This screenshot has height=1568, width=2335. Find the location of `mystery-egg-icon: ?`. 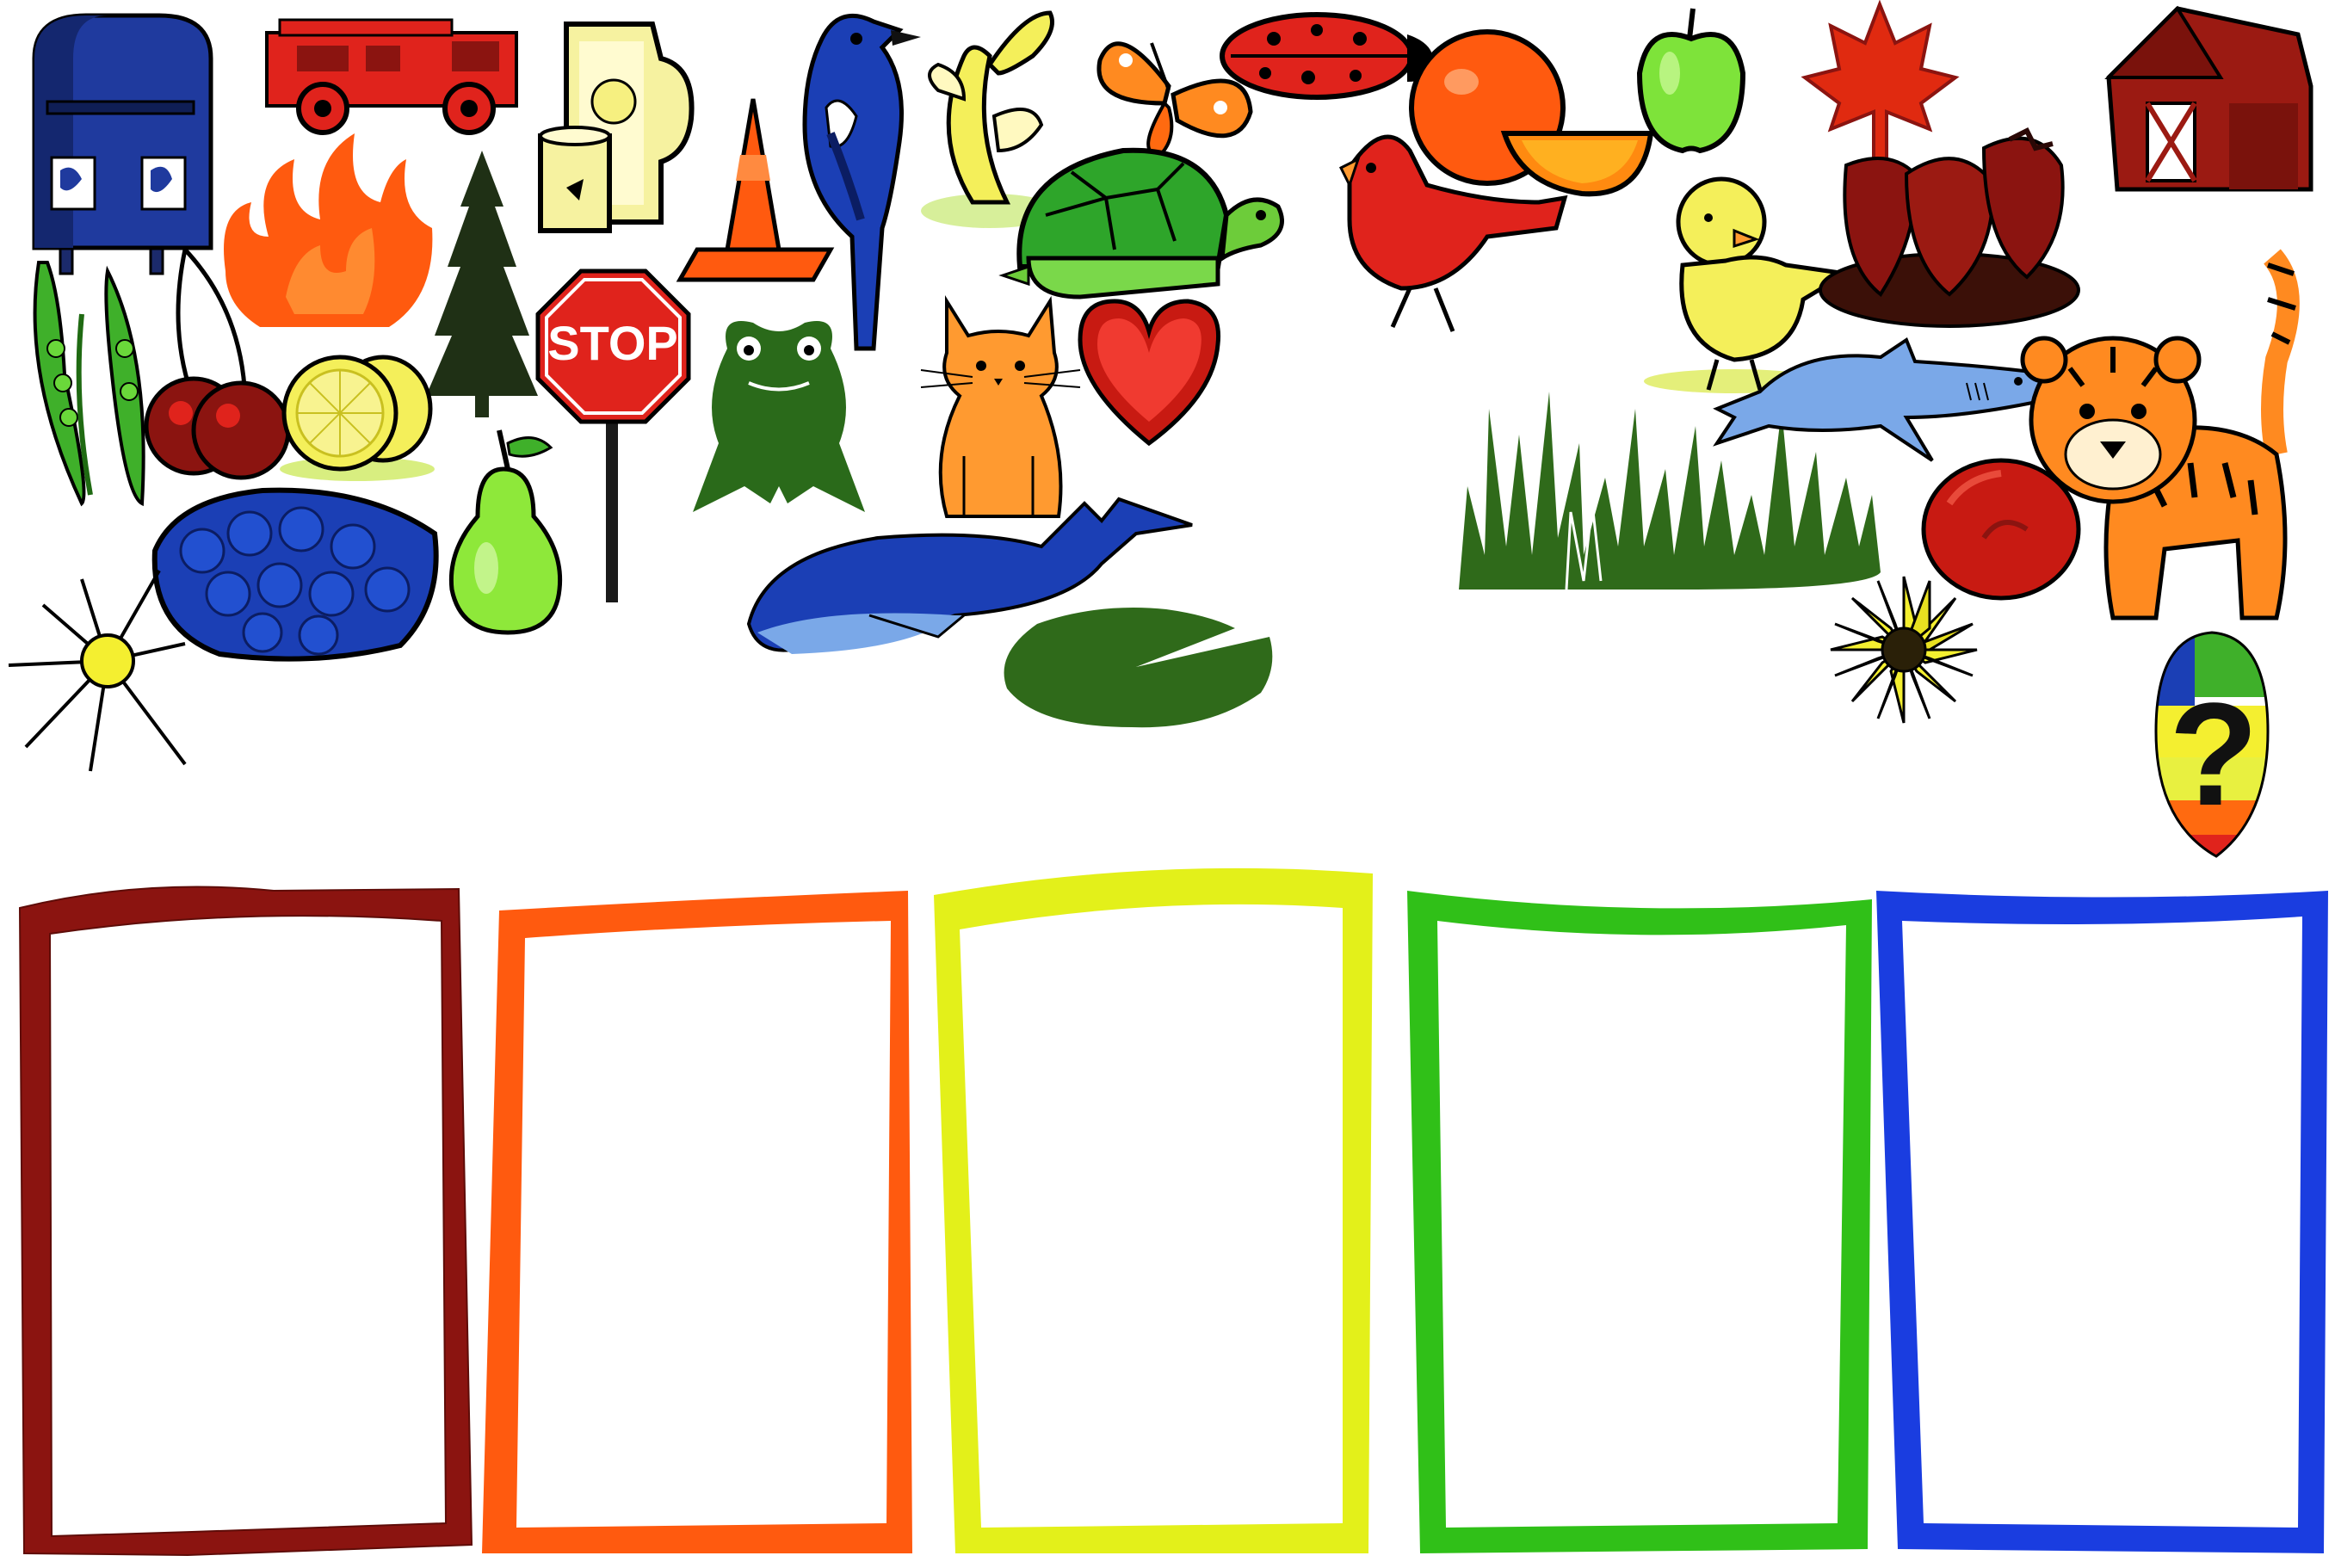

mystery-egg-icon: ? is located at coordinates (2212, 744).